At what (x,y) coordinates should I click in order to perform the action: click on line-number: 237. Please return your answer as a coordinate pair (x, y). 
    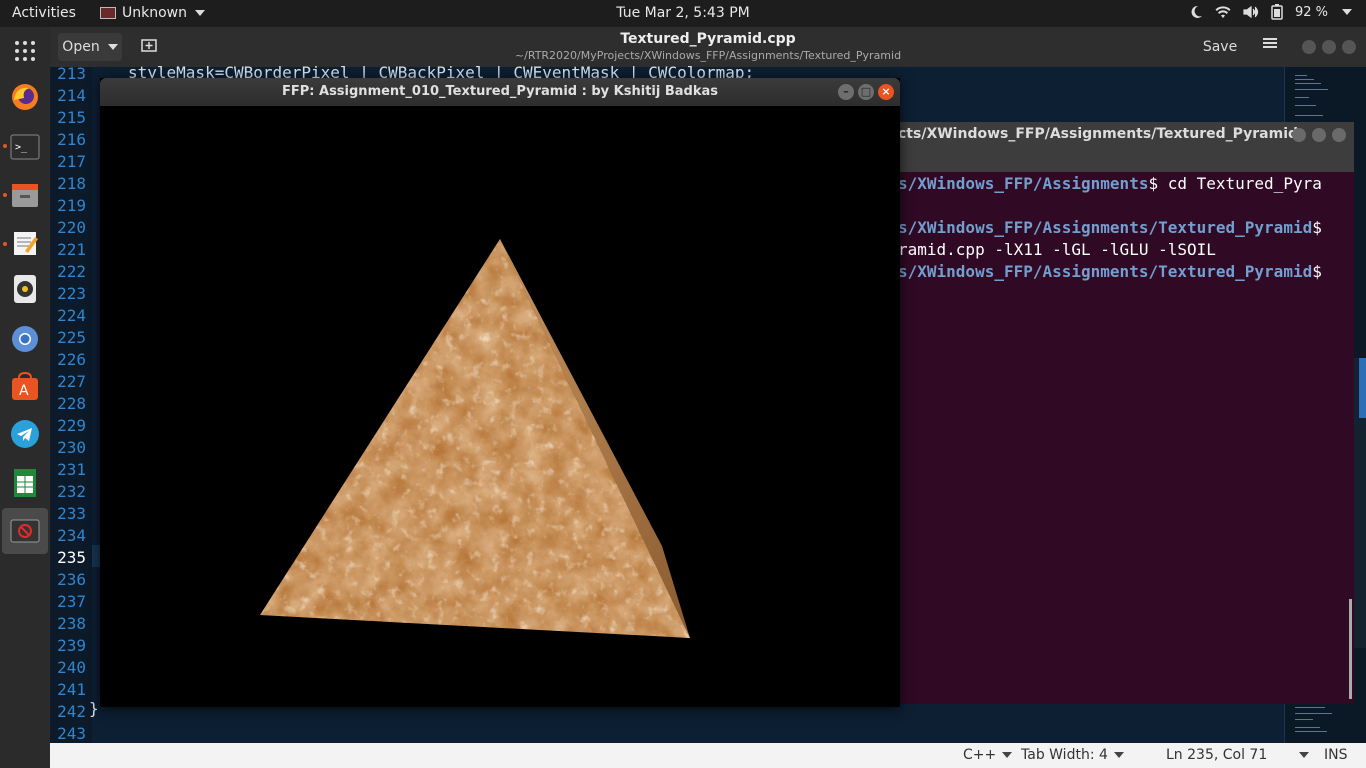
    Looking at the image, I should click on (71, 601).